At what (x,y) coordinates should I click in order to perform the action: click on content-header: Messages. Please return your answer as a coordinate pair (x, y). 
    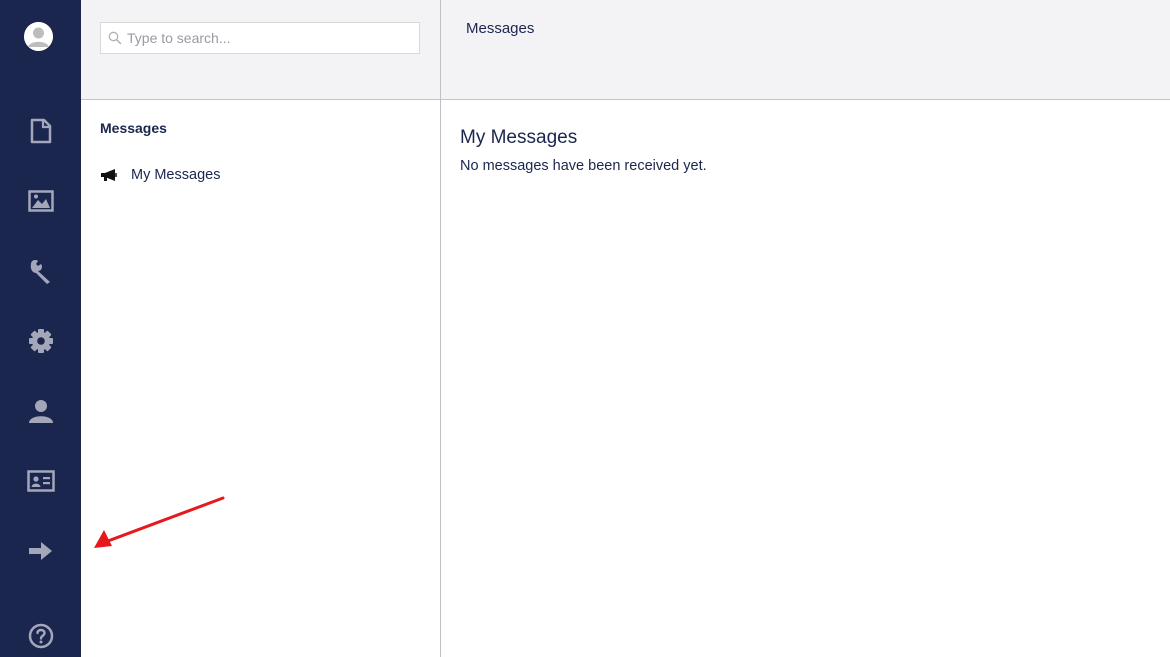
    Looking at the image, I should click on (805, 50).